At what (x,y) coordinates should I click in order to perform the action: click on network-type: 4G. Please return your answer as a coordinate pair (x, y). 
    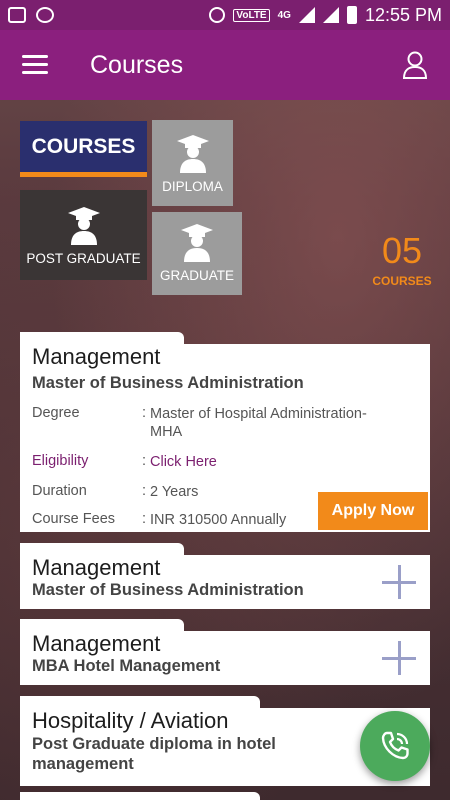
    Looking at the image, I should click on (284, 15).